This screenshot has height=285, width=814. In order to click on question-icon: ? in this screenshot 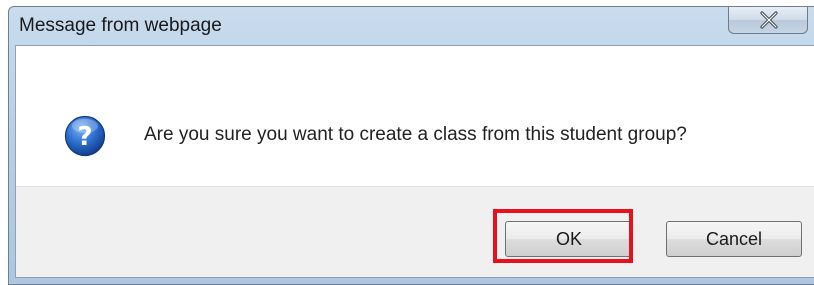, I will do `click(85, 136)`.